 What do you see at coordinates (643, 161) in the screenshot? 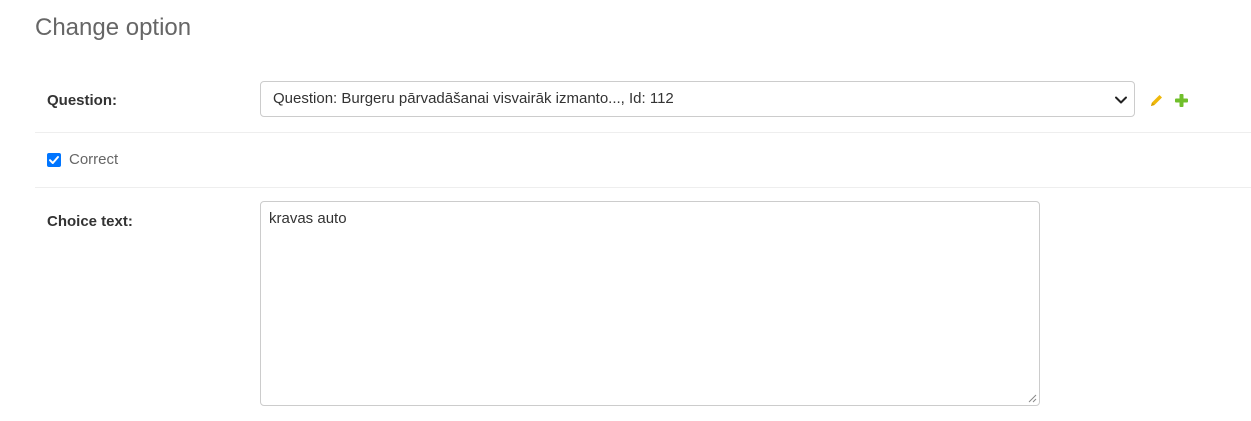
I see `correct-form-row: Correct` at bounding box center [643, 161].